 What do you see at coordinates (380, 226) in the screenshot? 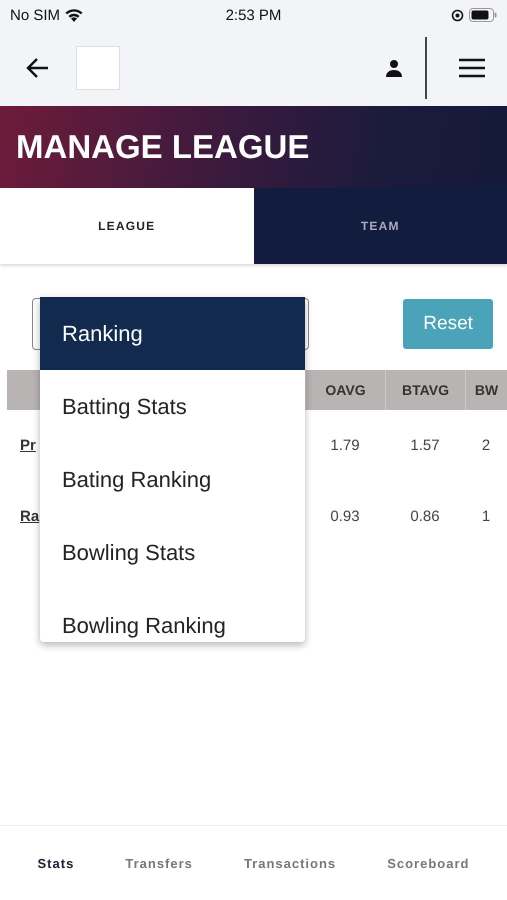
I see `tab: TEAM` at bounding box center [380, 226].